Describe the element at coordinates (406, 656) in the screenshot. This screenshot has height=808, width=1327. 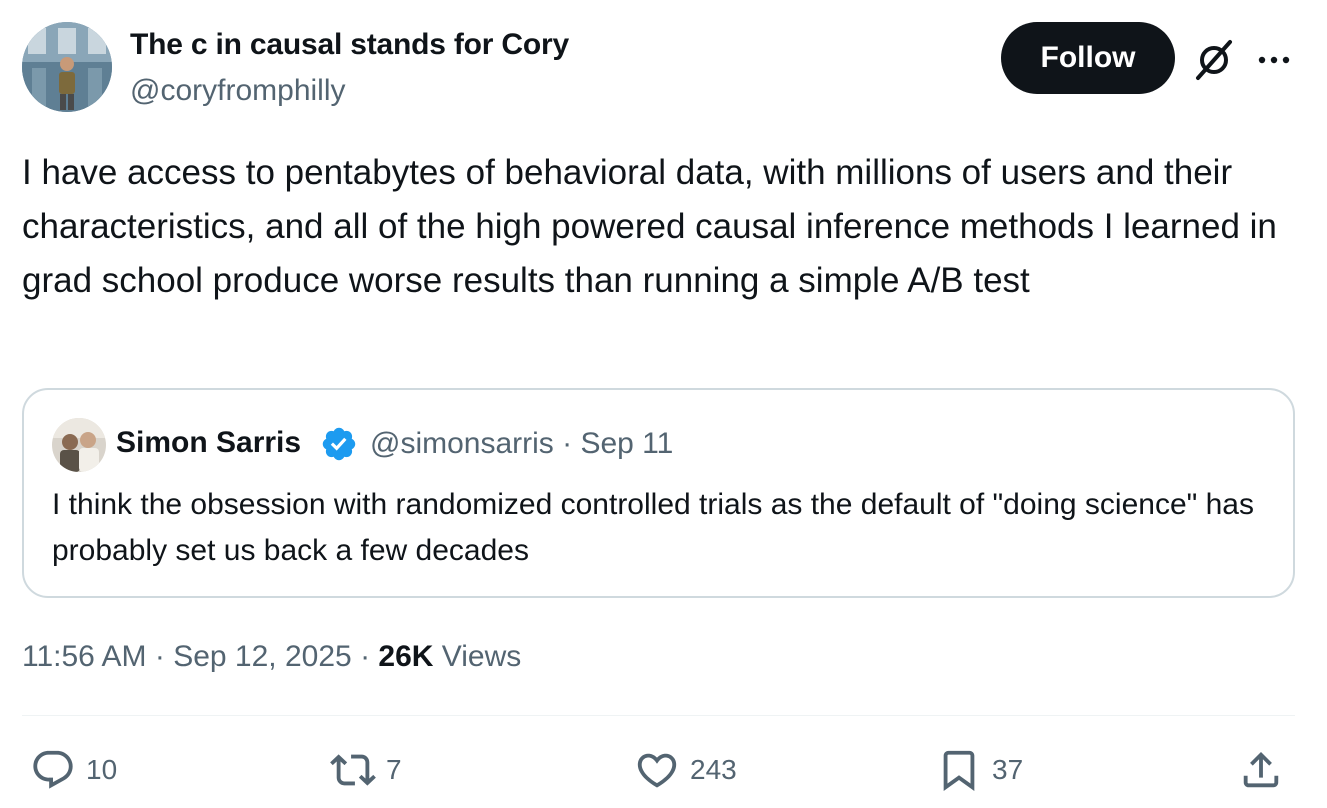
I see `views-count: 26K` at that location.